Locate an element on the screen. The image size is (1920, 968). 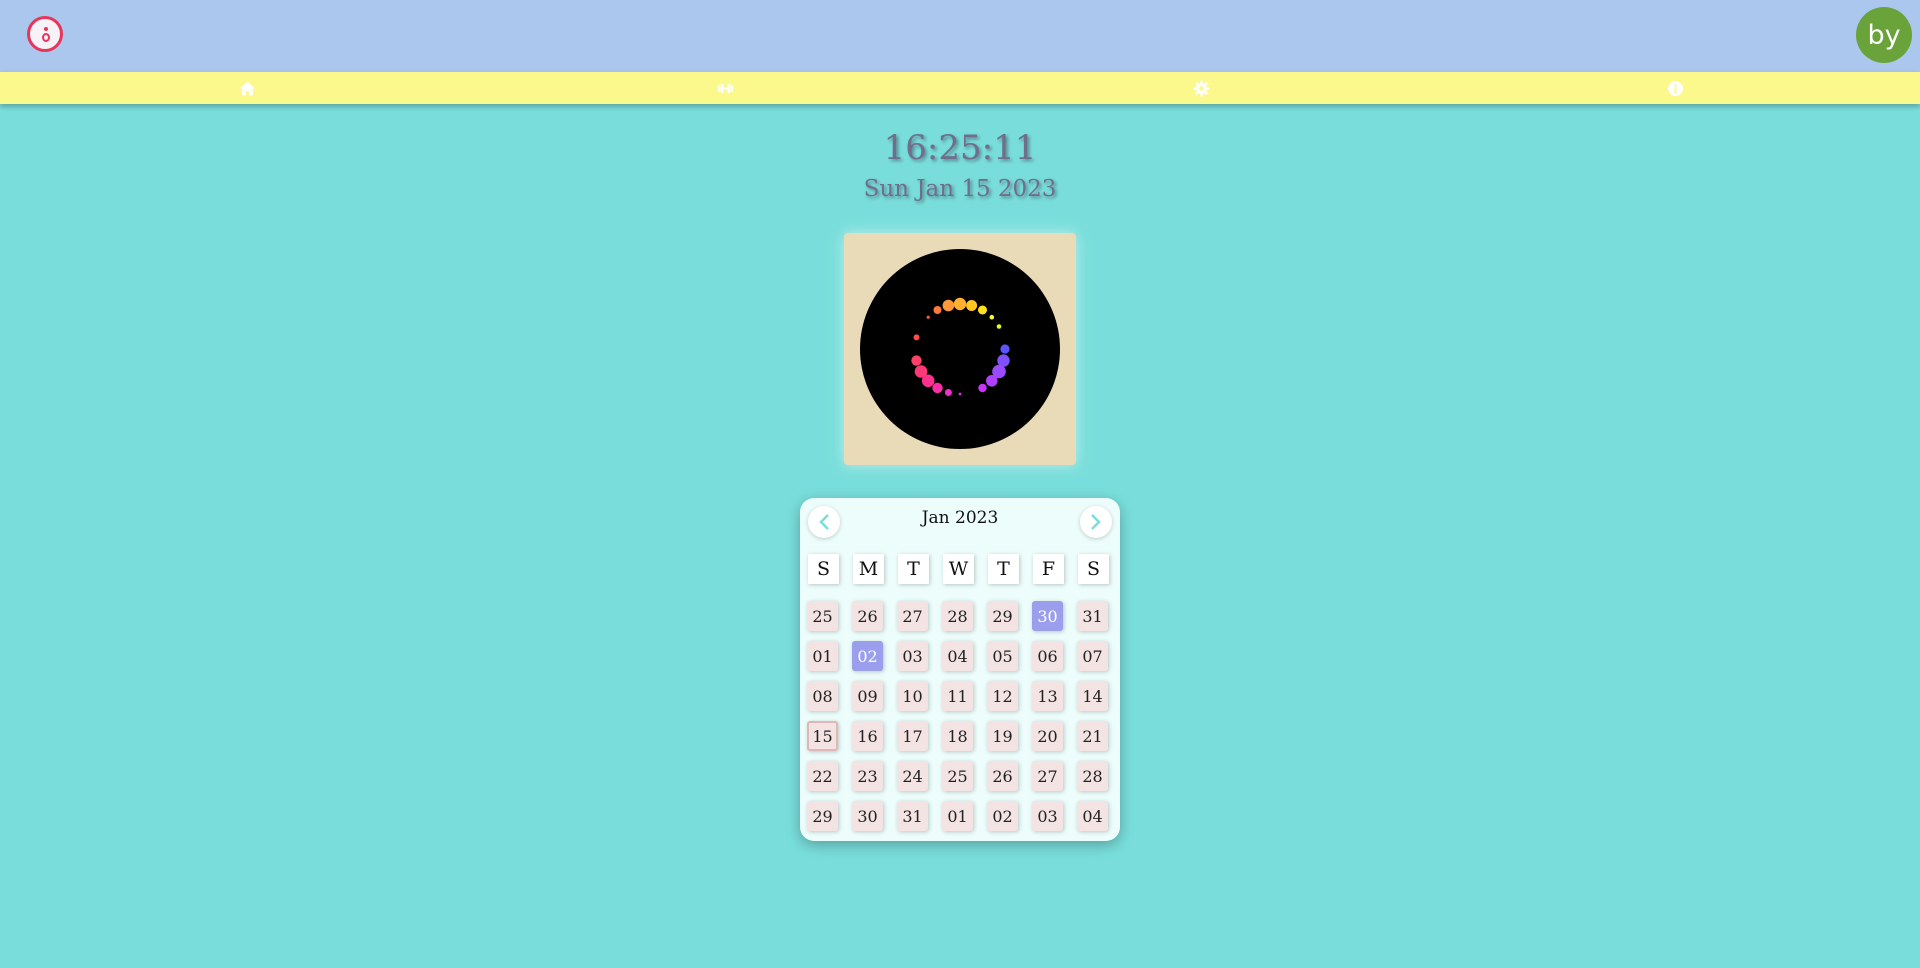
calendar-day: 08 is located at coordinates (822, 696).